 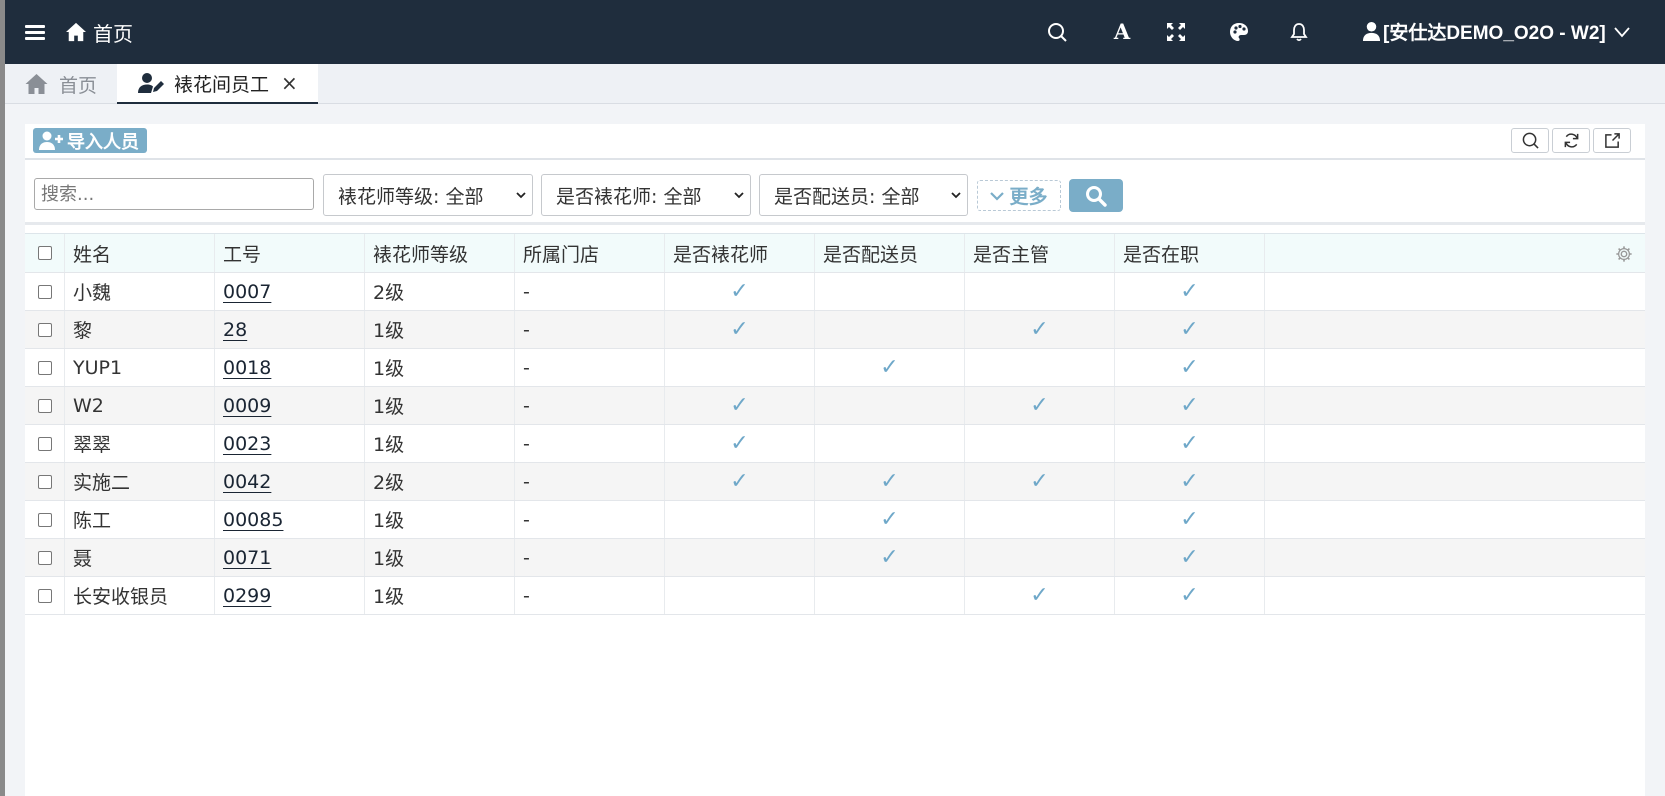 What do you see at coordinates (247, 482) in the screenshot?
I see `staff-no-link: 0042` at bounding box center [247, 482].